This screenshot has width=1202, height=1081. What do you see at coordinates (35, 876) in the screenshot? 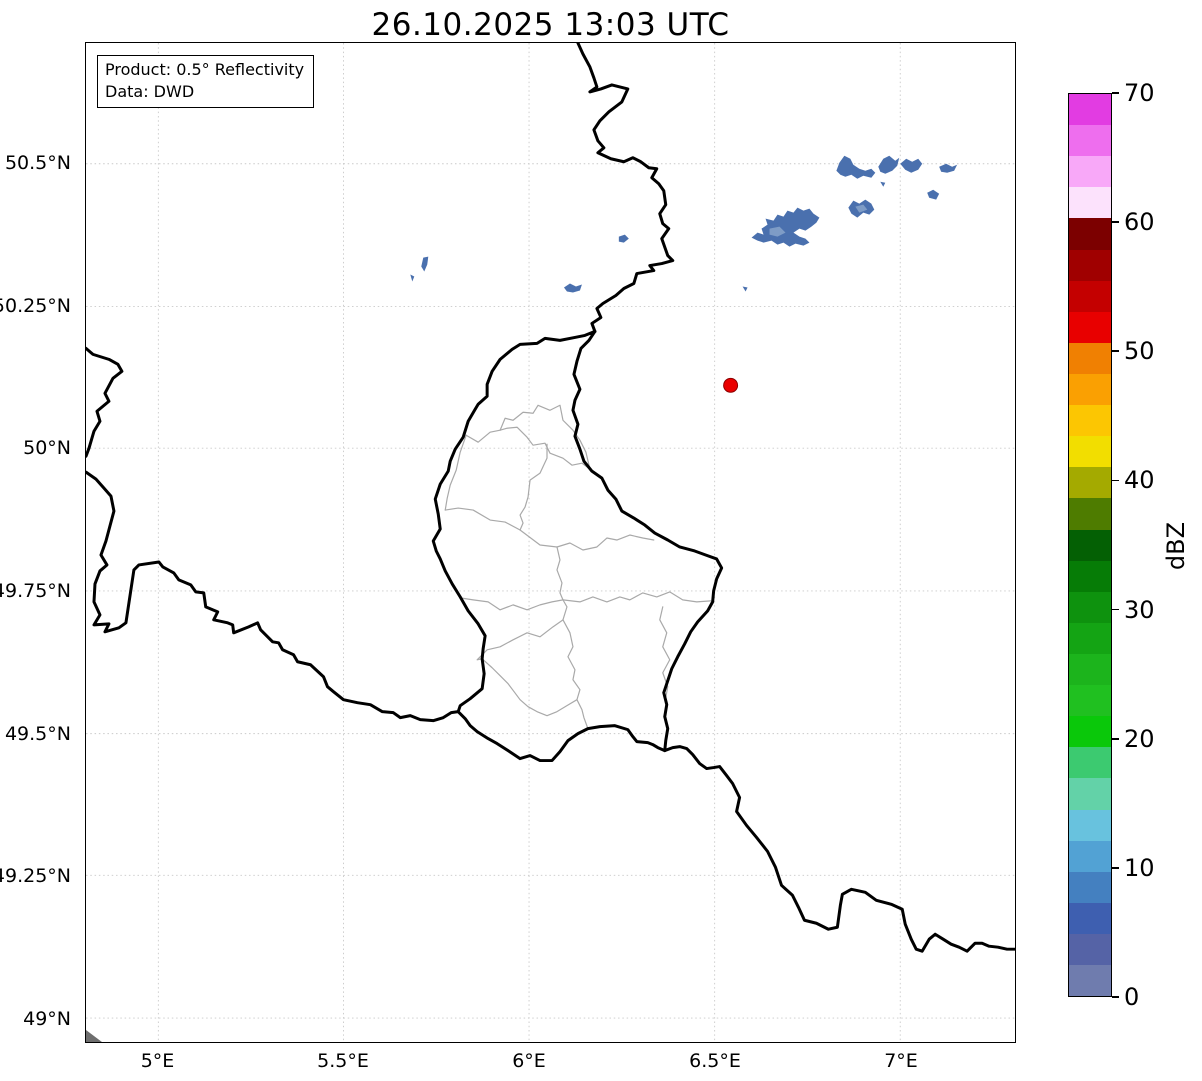
I see `y-tick-label: 49.25°N` at bounding box center [35, 876].